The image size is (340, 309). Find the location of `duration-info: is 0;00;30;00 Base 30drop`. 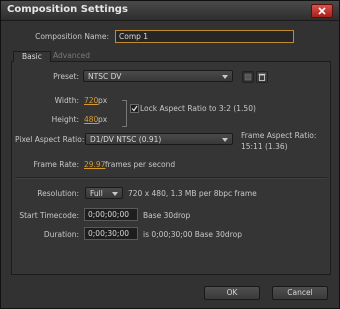

duration-info: is 0;00;30;00 Base 30drop is located at coordinates (192, 234).